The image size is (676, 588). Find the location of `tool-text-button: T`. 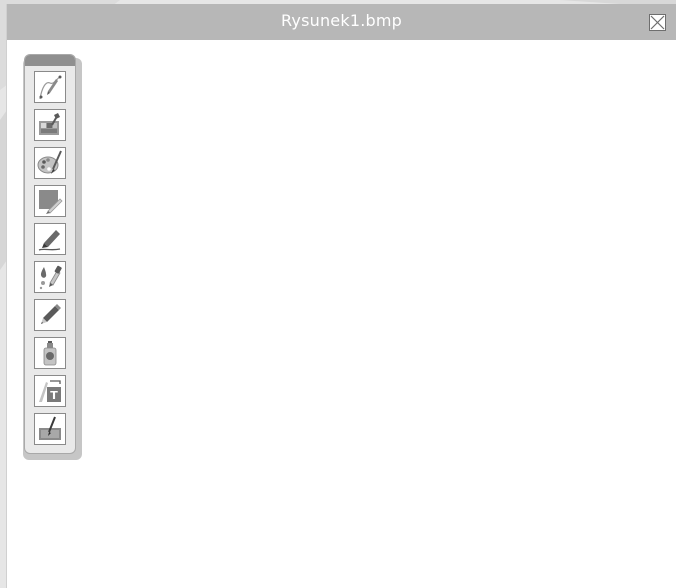

tool-text-button: T is located at coordinates (50, 391).